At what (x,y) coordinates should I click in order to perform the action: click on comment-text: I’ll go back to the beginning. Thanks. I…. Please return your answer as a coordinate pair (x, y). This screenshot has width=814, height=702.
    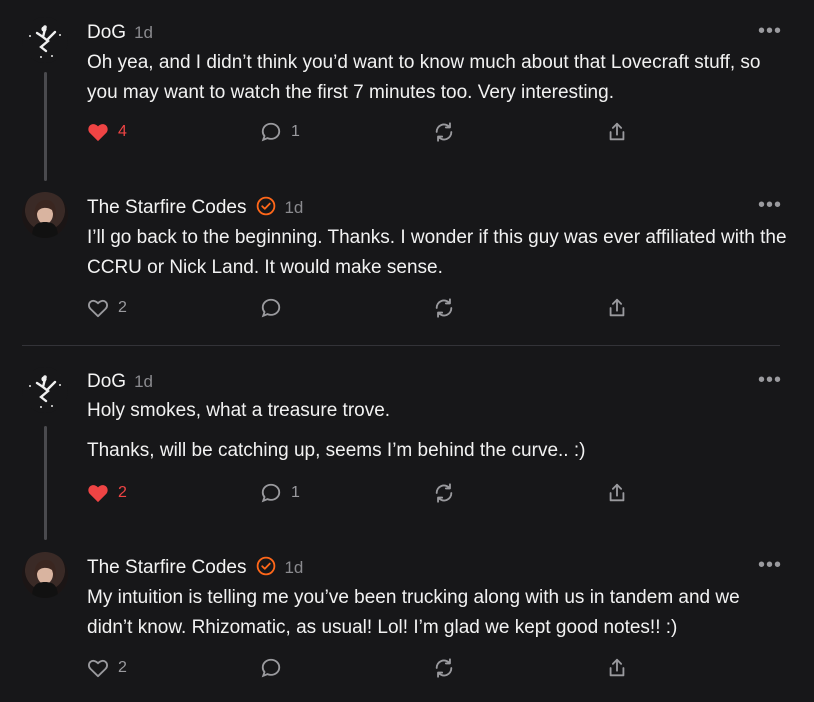
    Looking at the image, I should click on (437, 252).